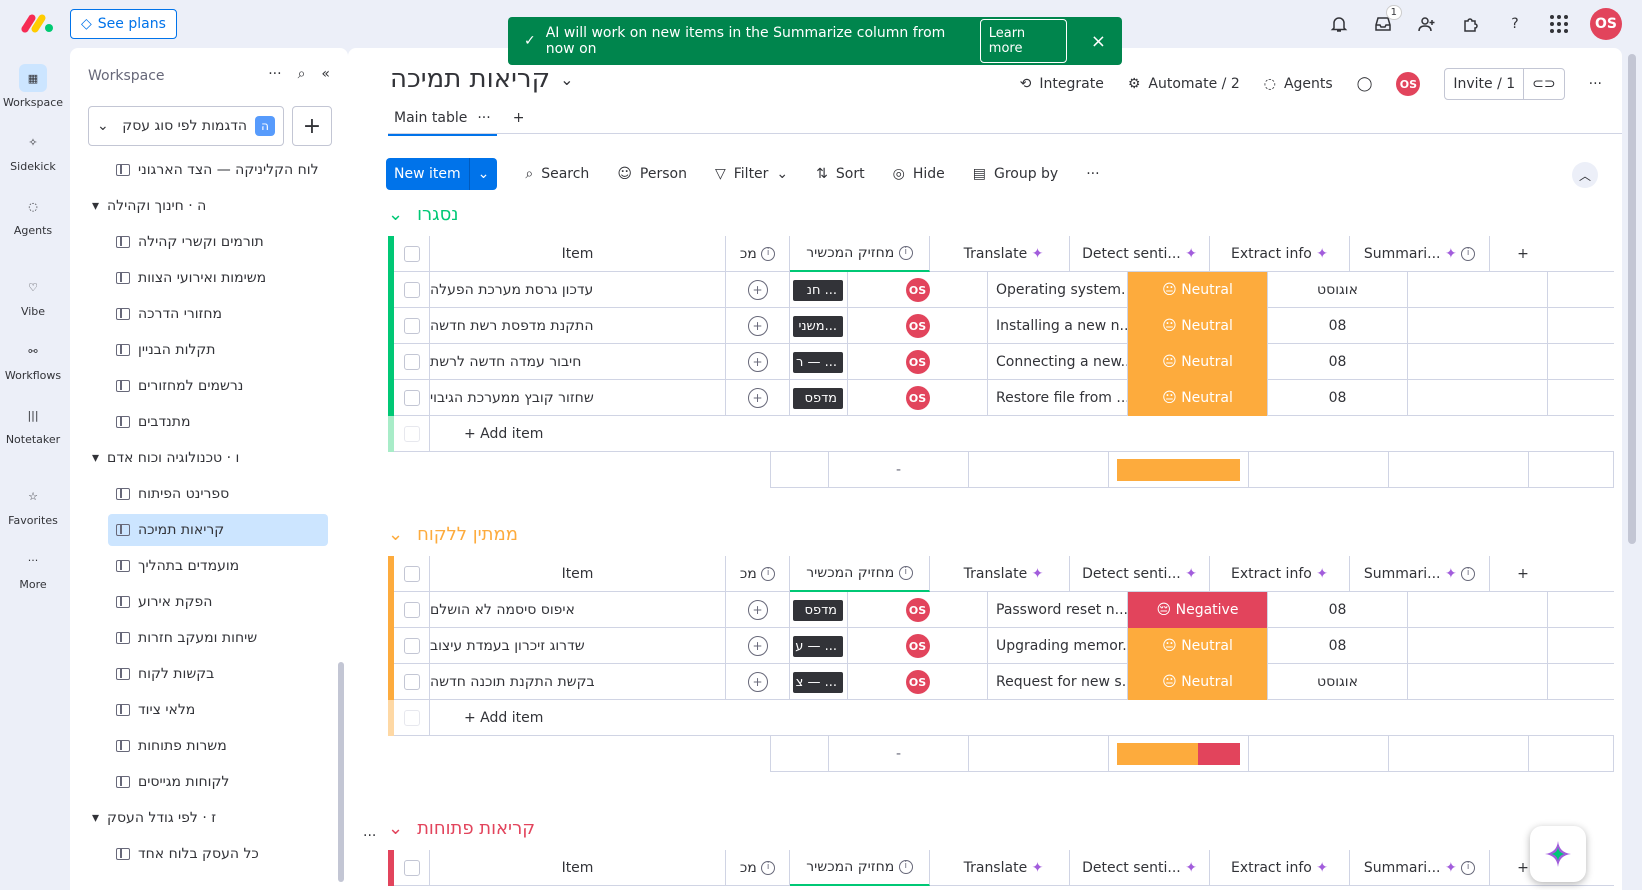 The width and height of the screenshot is (1642, 890). What do you see at coordinates (218, 494) in the screenshot?
I see `sidebar-board-item: ספרינט הפיתוח` at bounding box center [218, 494].